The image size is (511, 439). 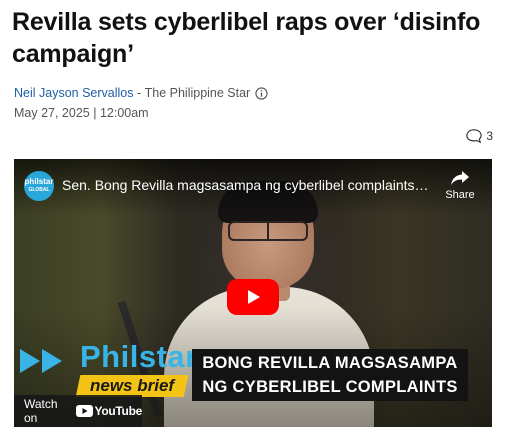 What do you see at coordinates (84, 411) in the screenshot?
I see `youtube-logo-icon` at bounding box center [84, 411].